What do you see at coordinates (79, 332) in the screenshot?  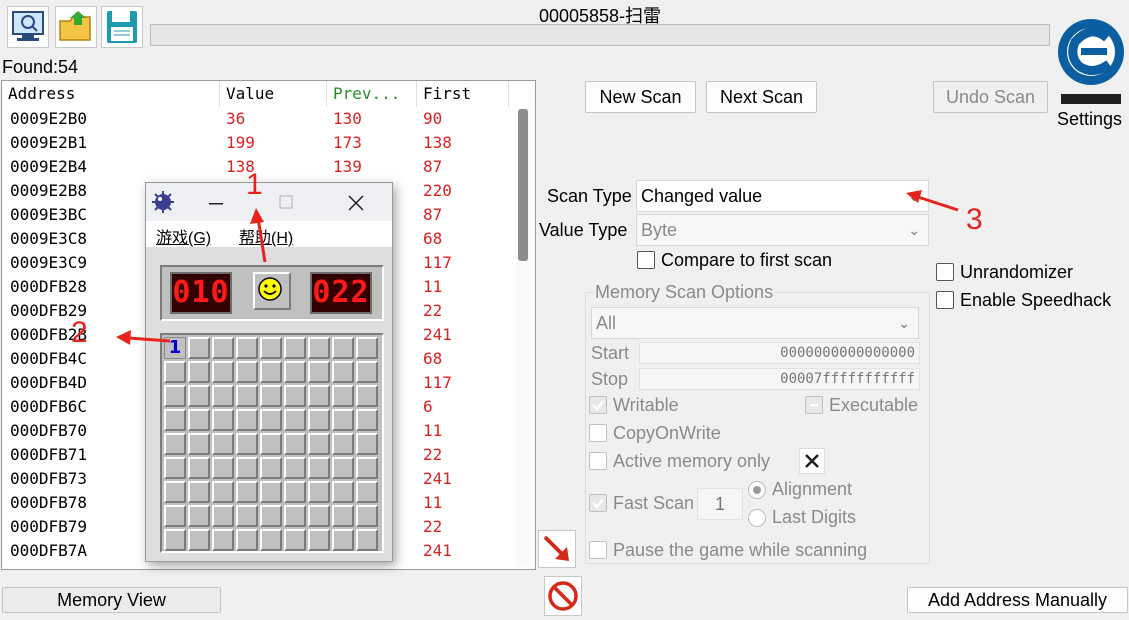 I see `annotation-number-2: 2` at bounding box center [79, 332].